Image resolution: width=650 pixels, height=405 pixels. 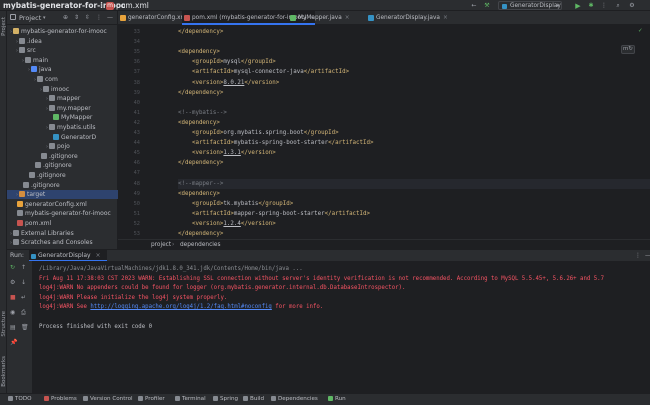 I want to click on search-icon: ⌕, so click(x=618, y=6).